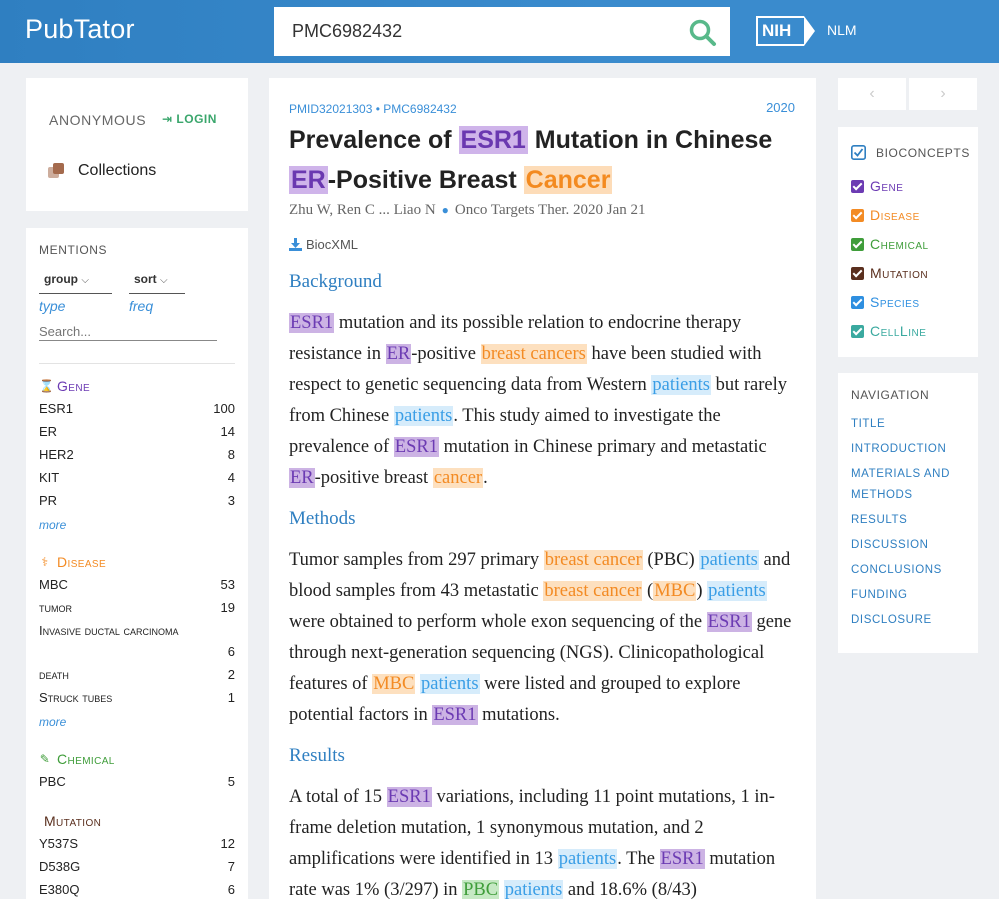 The width and height of the screenshot is (999, 899). Describe the element at coordinates (137, 866) in the screenshot. I see `mention-row: D538G 7` at that location.